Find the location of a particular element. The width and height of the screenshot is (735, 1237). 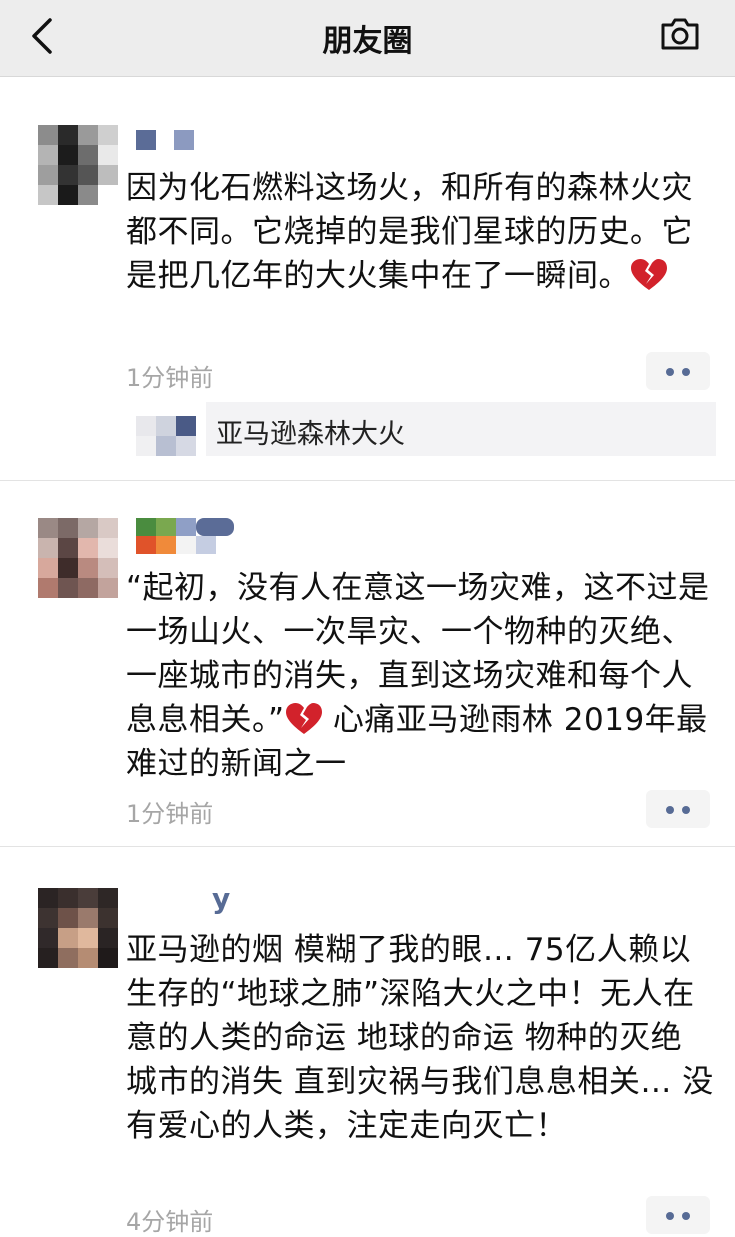

more-button is located at coordinates (678, 1215).